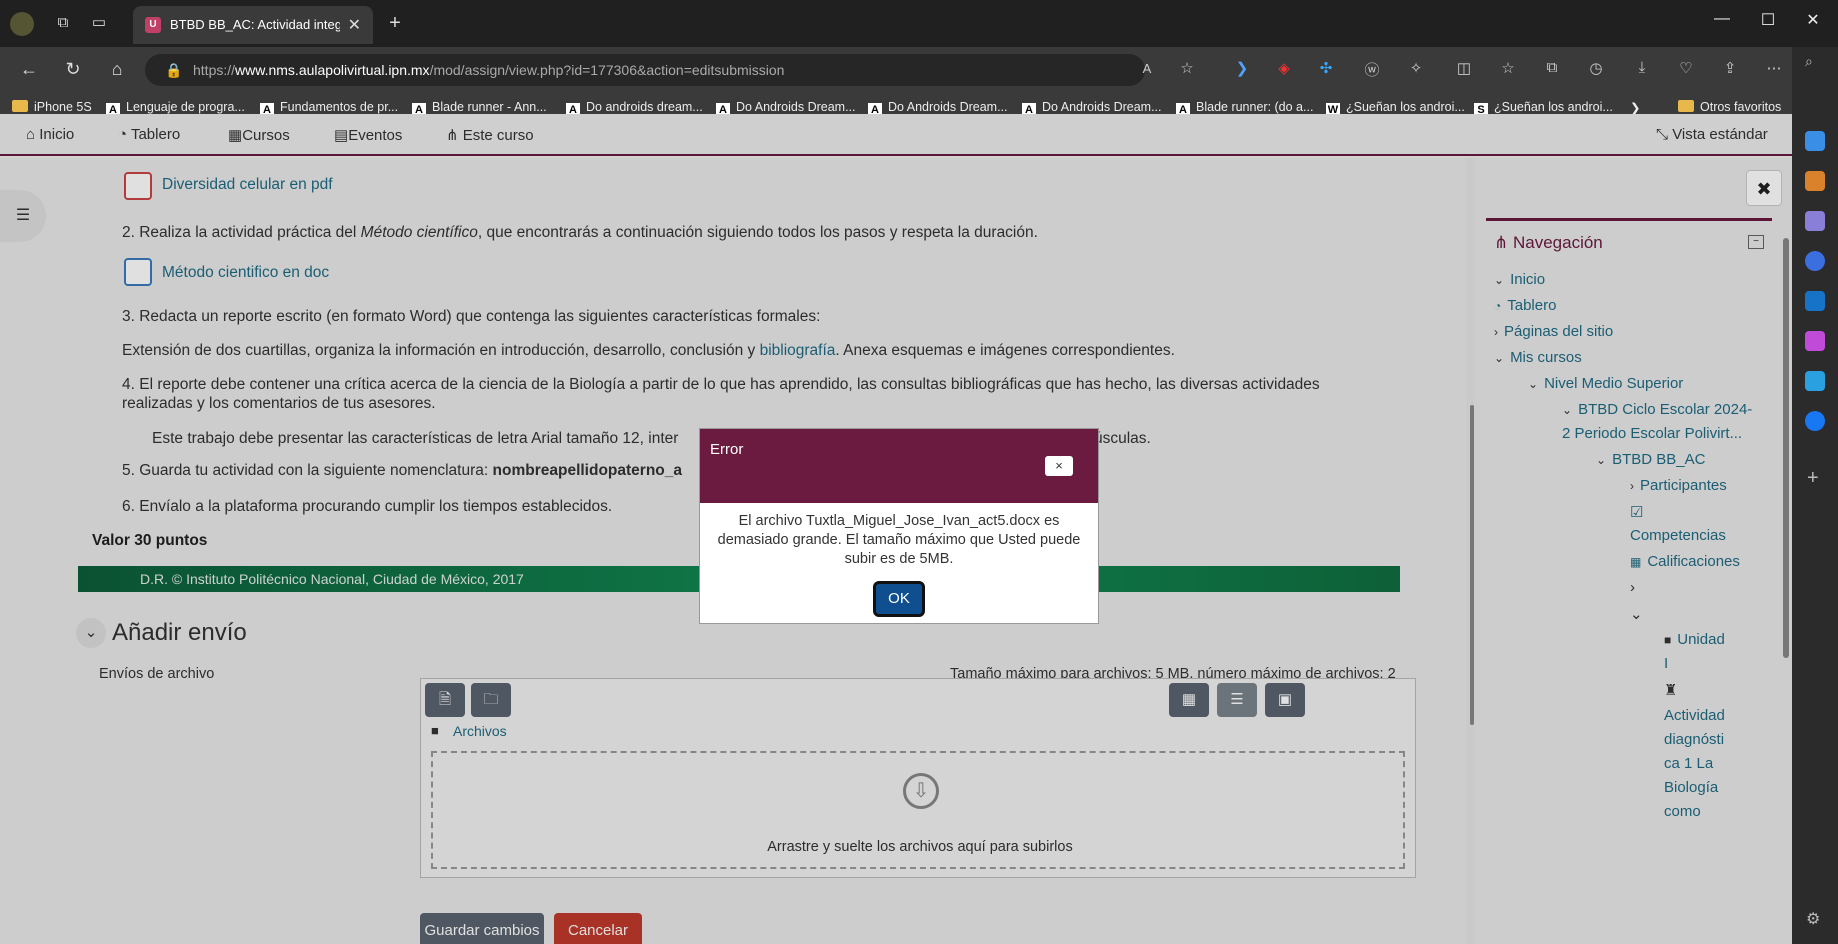 Image resolution: width=1838 pixels, height=944 pixels. I want to click on ok-button: OK, so click(899, 599).